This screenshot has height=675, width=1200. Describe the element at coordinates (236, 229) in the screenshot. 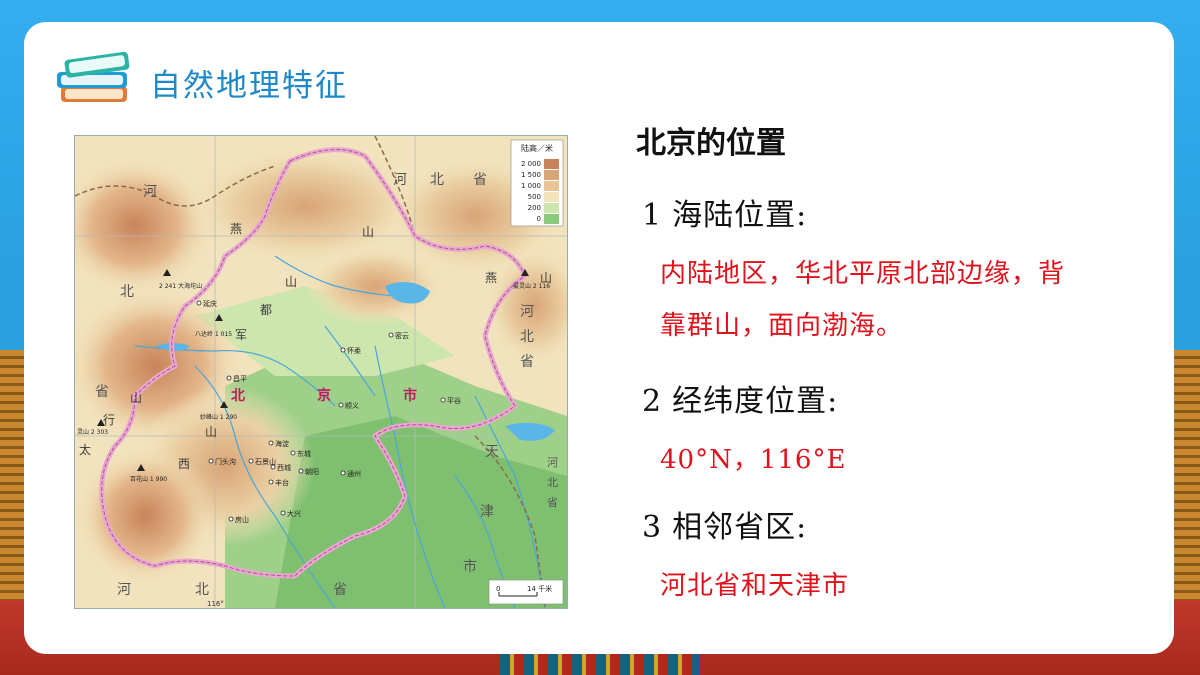

I see `label-yanshan-1: 燕` at that location.